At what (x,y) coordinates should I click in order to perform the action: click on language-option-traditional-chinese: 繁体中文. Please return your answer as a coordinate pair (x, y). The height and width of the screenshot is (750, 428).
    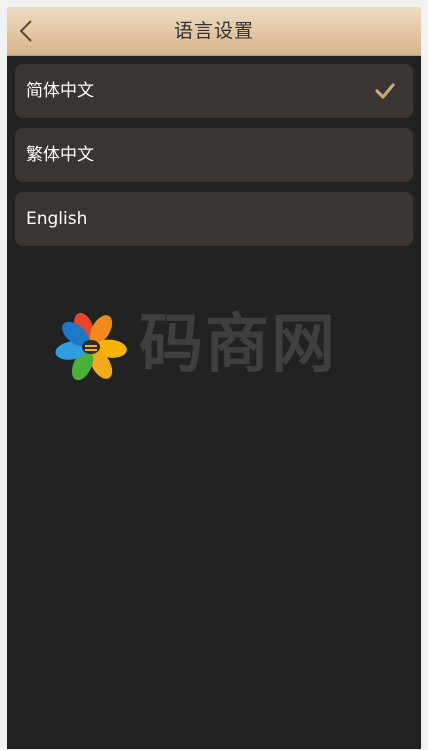
    Looking at the image, I should click on (214, 155).